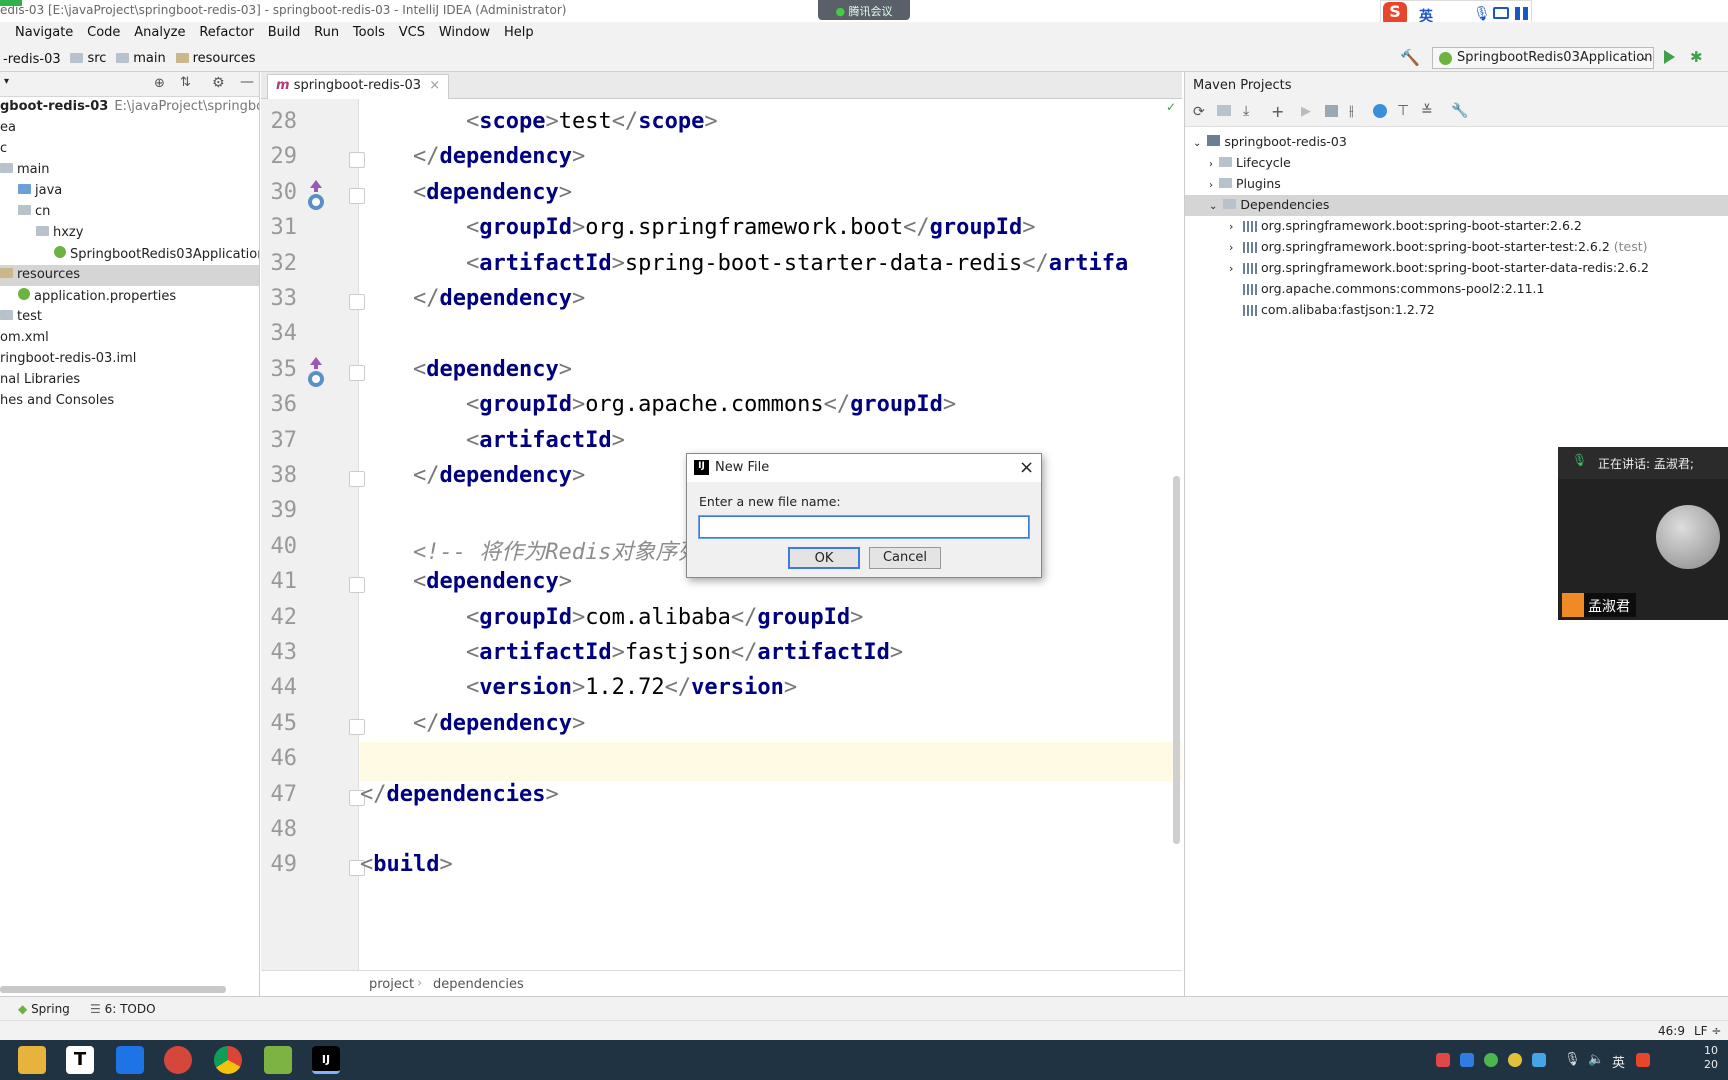 The width and height of the screenshot is (1728, 1080). What do you see at coordinates (129, 128) in the screenshot?
I see `tree-item: ea` at bounding box center [129, 128].